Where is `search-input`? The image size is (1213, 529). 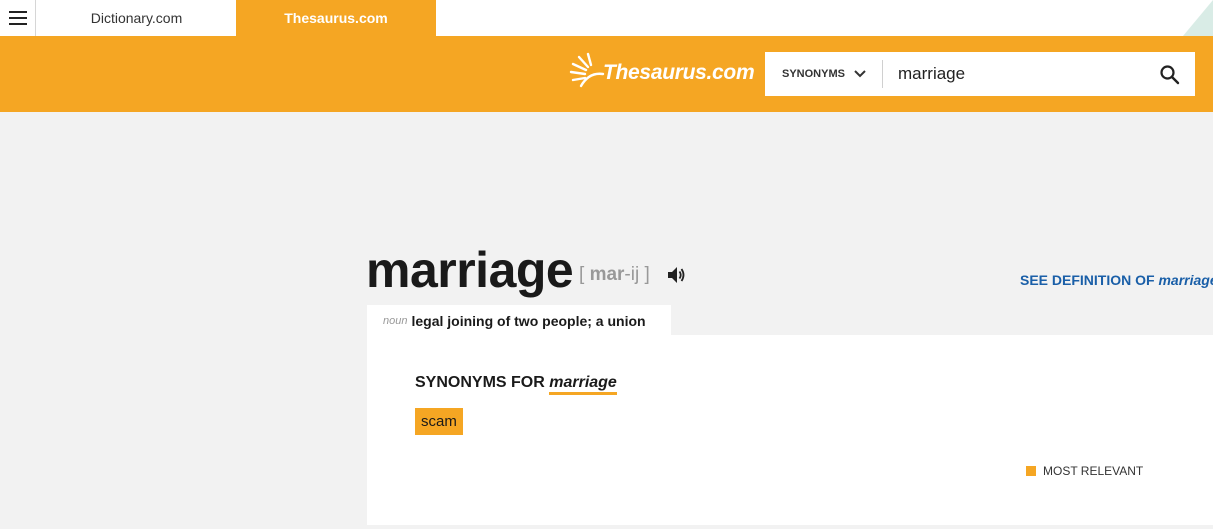 search-input is located at coordinates (1018, 74).